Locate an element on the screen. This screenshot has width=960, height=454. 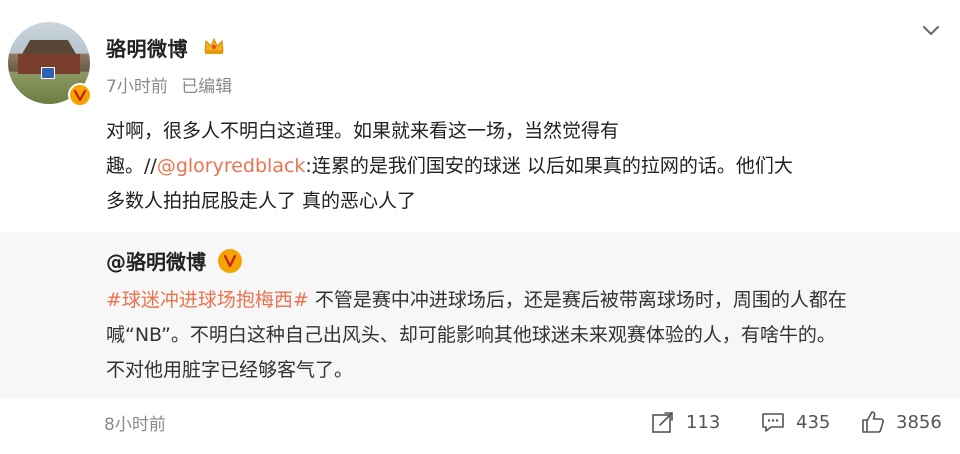
hashtag-link: #球迷冲进球场抱梅西# is located at coordinates (207, 300).